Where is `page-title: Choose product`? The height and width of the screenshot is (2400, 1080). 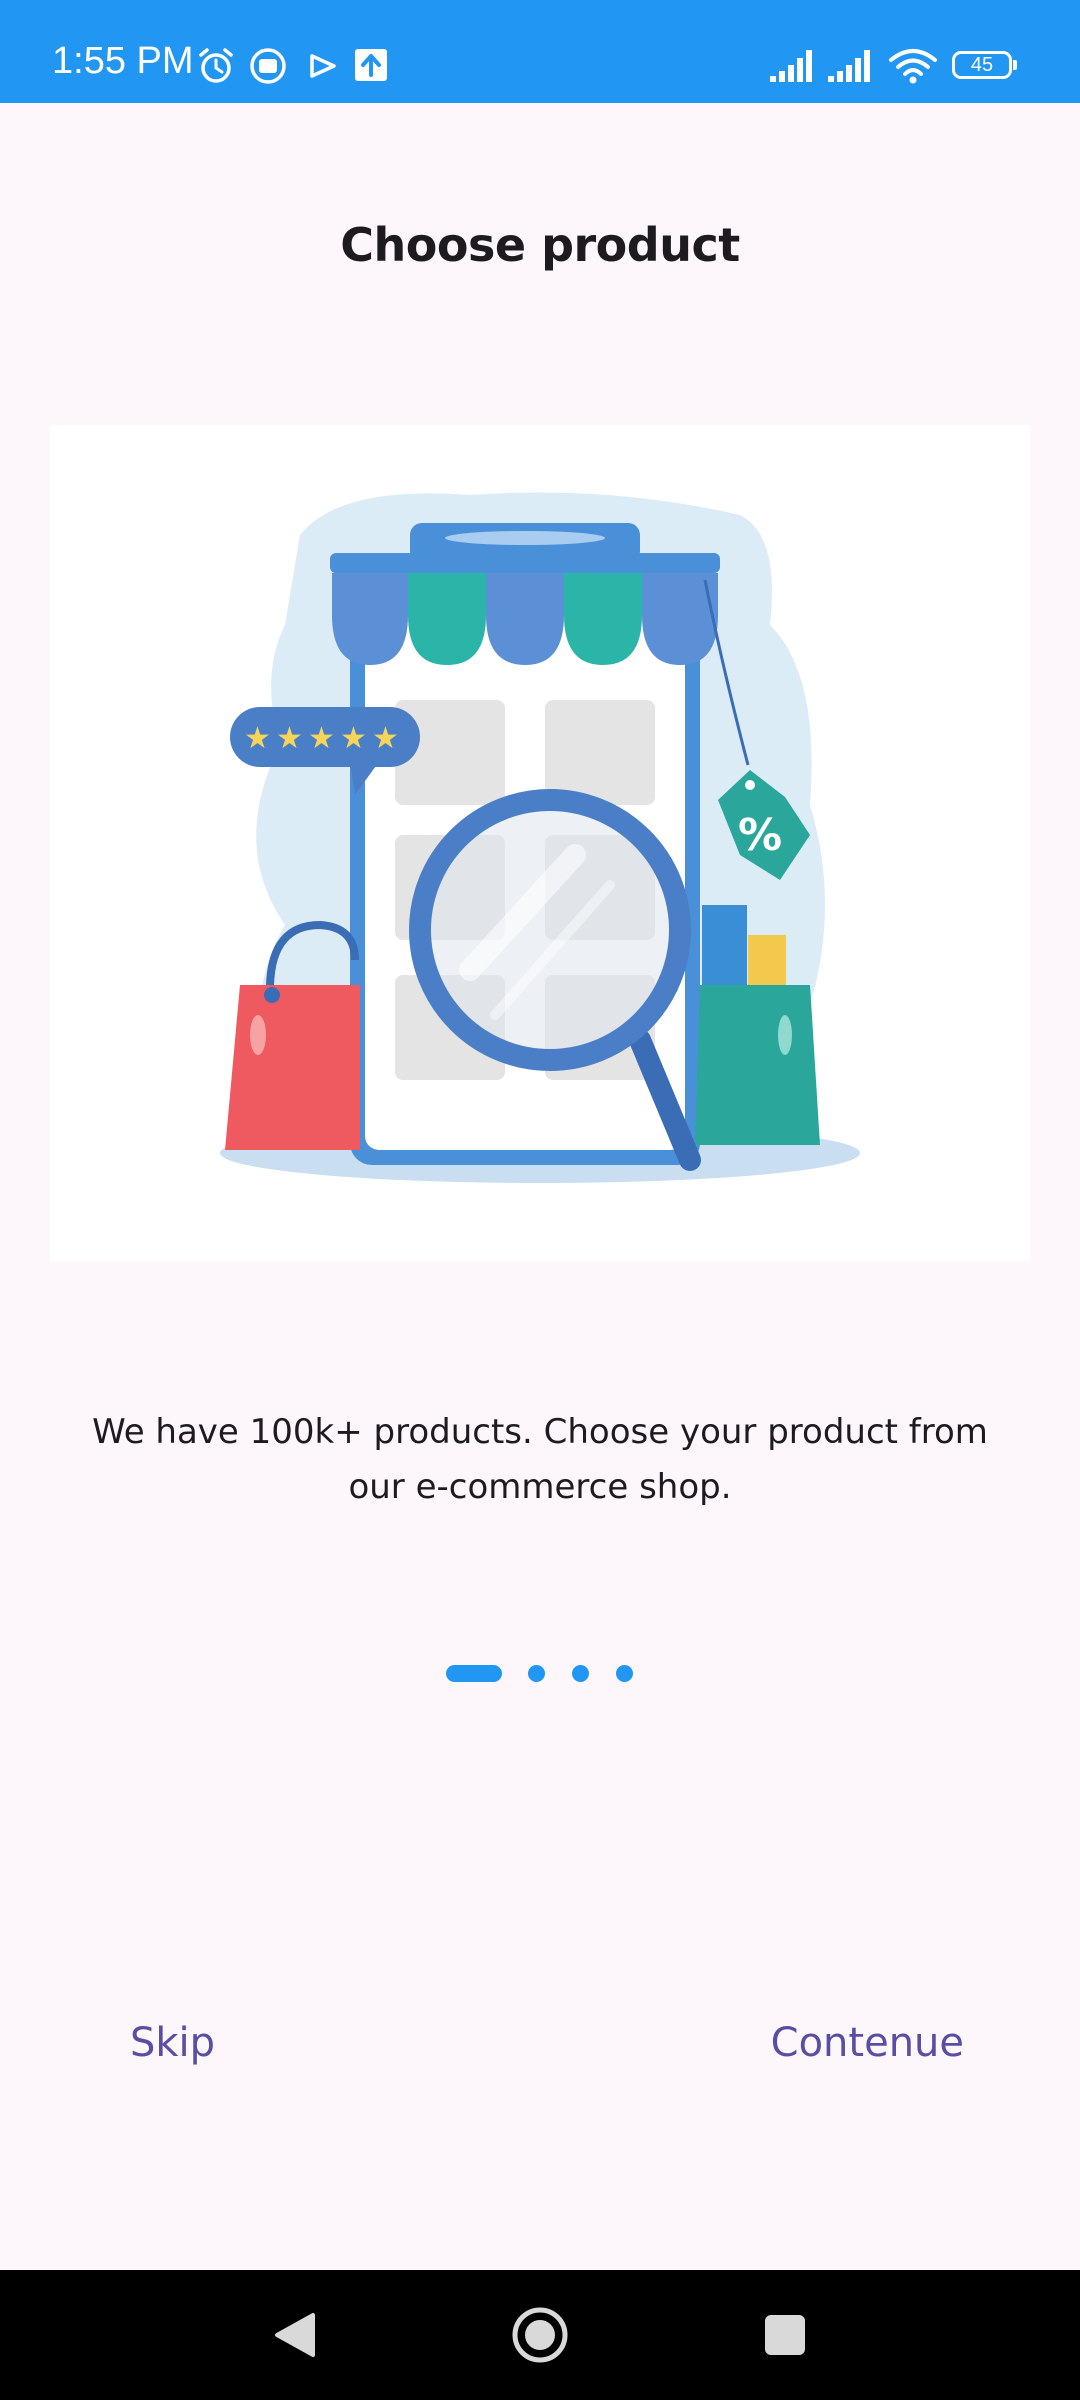 page-title: Choose product is located at coordinates (540, 245).